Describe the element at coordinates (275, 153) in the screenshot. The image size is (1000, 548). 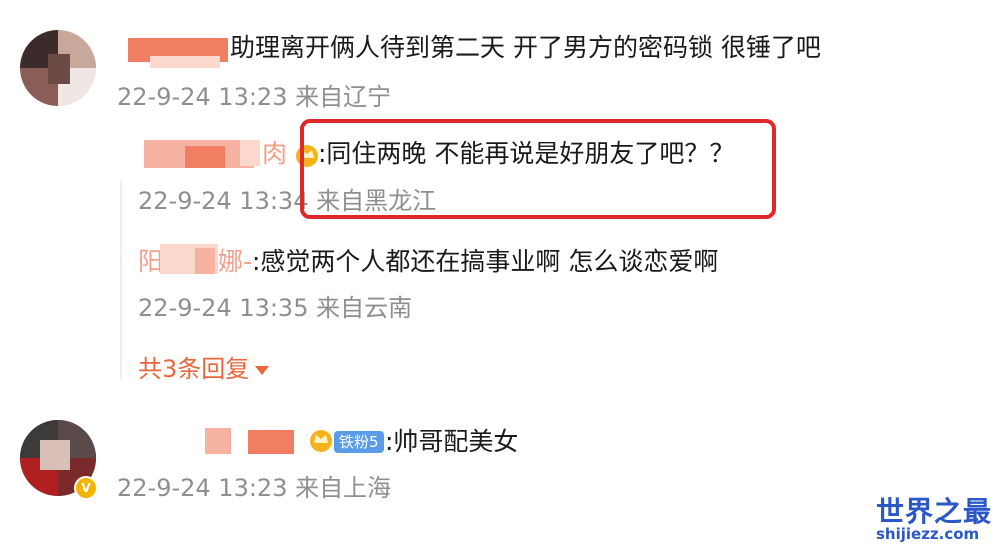
I see `reply-name-tail: 肉` at that location.